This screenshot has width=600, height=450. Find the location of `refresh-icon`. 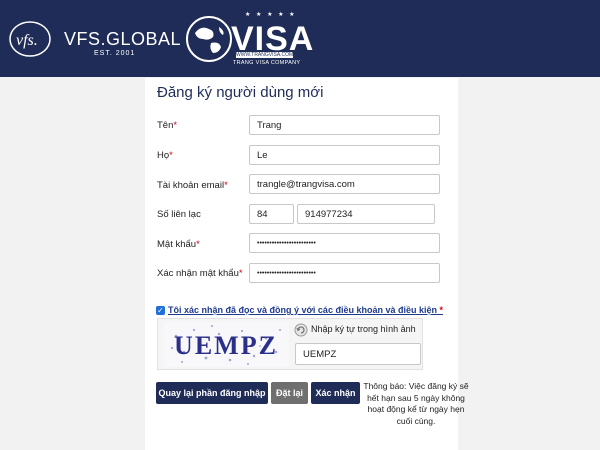

refresh-icon is located at coordinates (301, 330).